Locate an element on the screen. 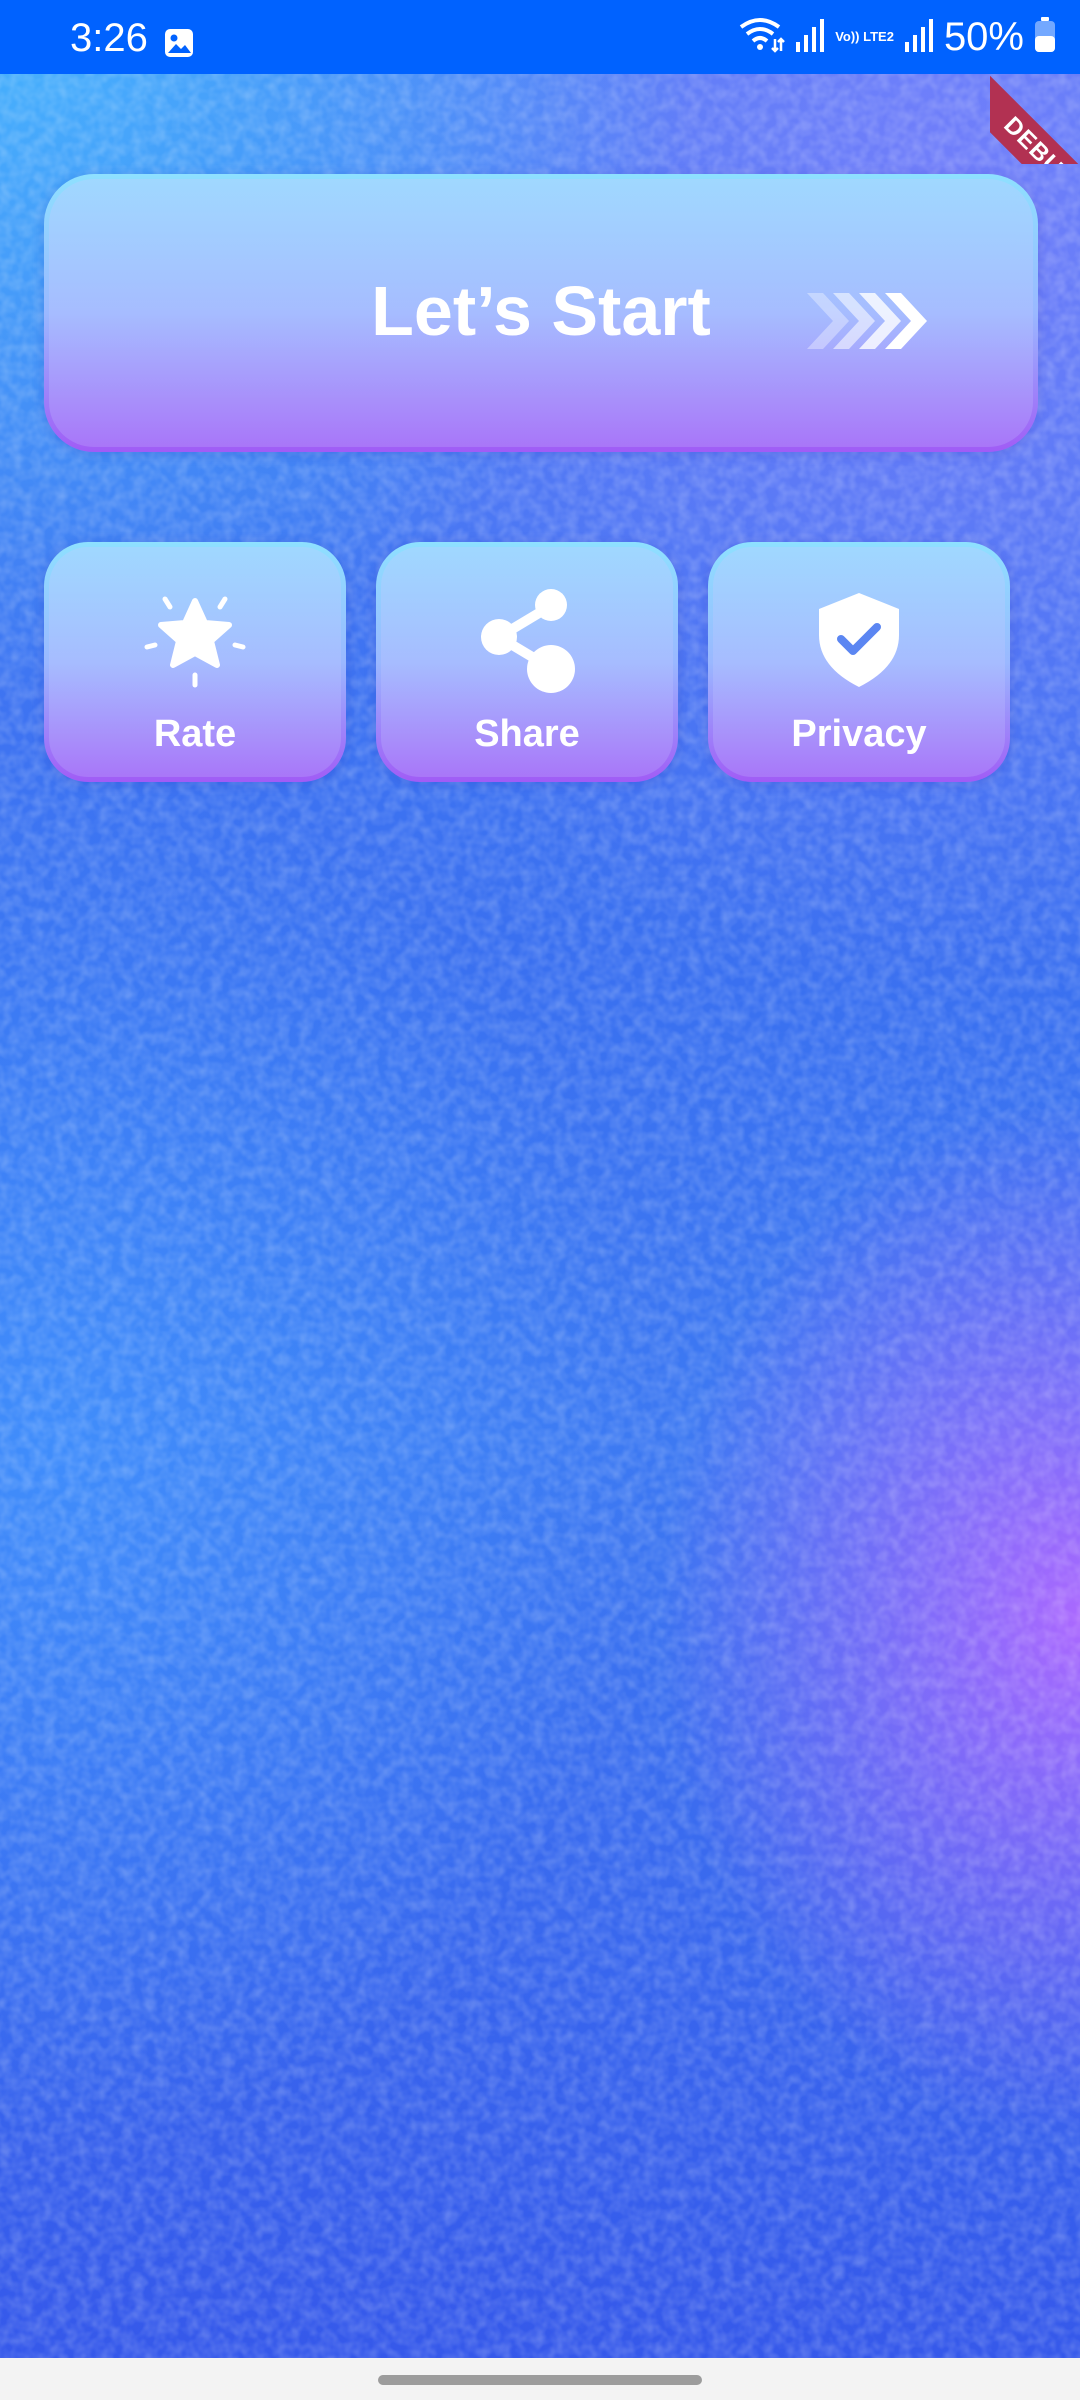 Image resolution: width=1080 pixels, height=2400 pixels. signal-icon is located at coordinates (810, 37).